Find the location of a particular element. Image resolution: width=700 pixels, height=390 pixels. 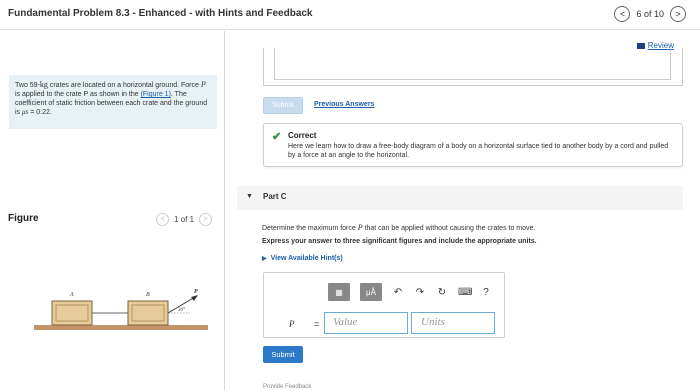

crate-a-label: A is located at coordinates (71, 295).